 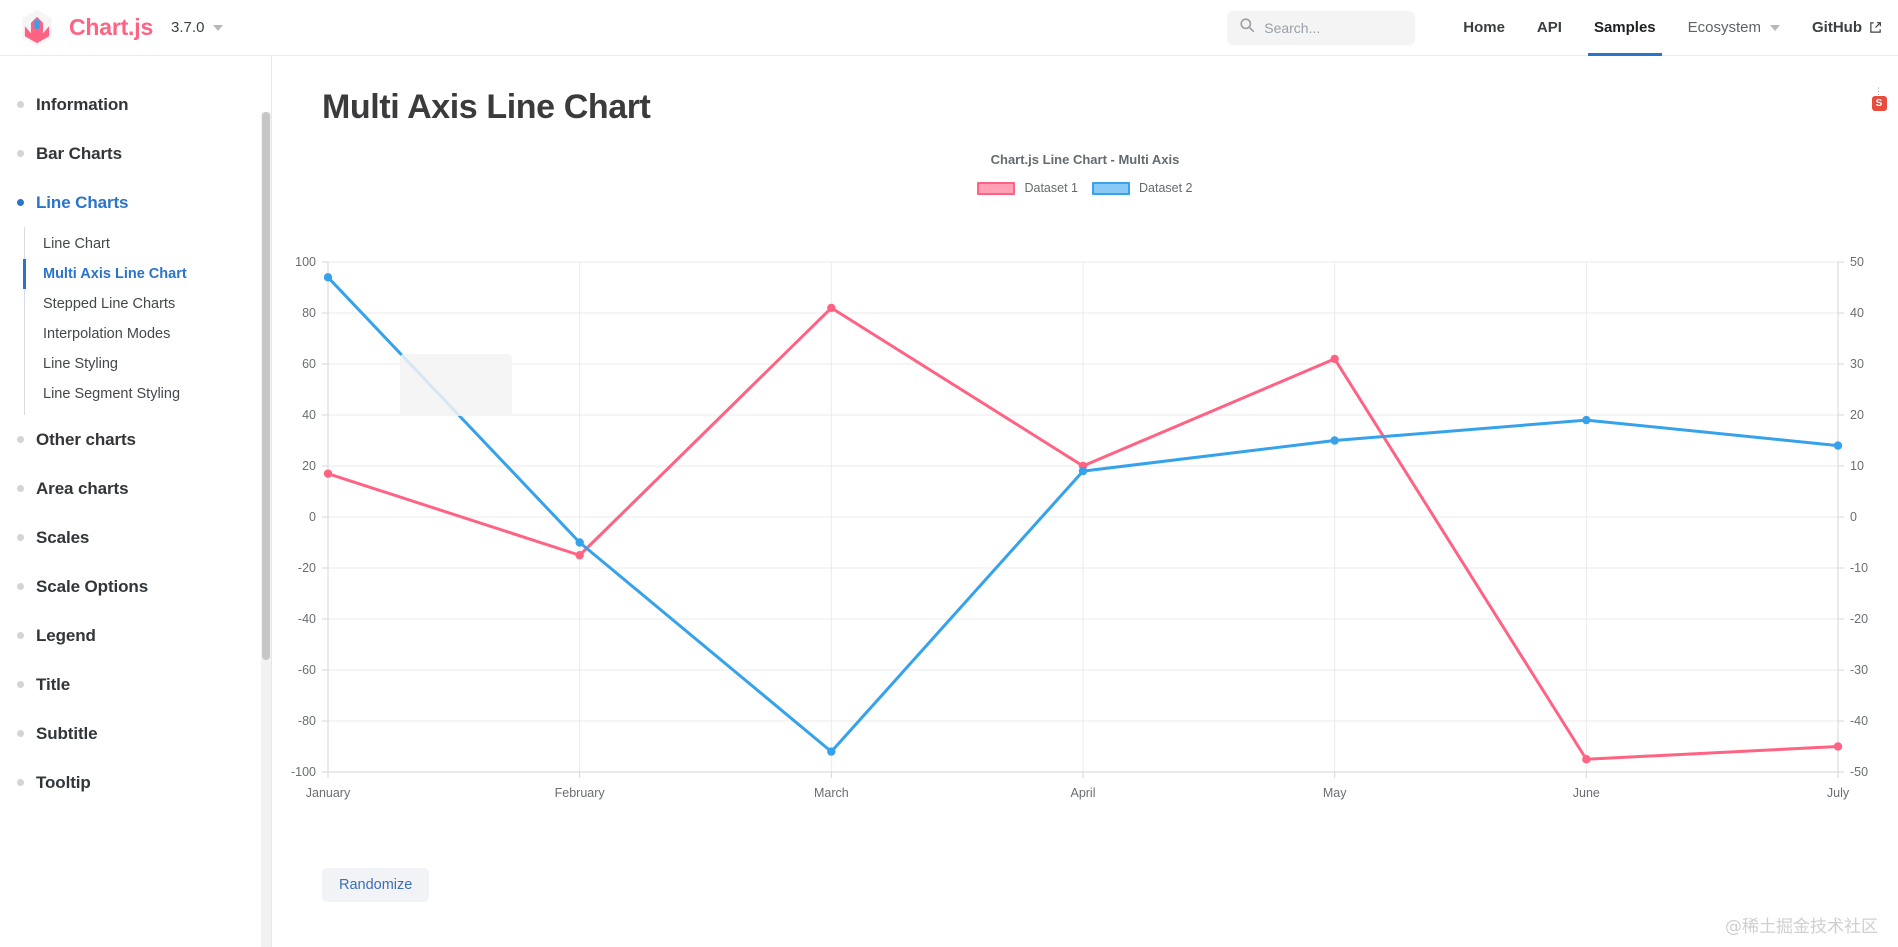 I want to click on svg-text: -60, so click(x=307, y=670).